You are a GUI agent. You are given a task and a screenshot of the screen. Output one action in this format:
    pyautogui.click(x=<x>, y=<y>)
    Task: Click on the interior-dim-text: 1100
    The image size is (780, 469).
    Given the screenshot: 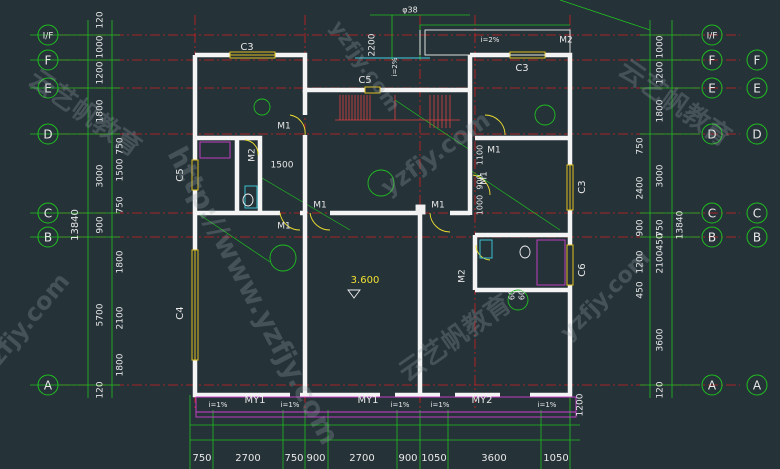 What is the action you would take?
    pyautogui.click(x=480, y=155)
    